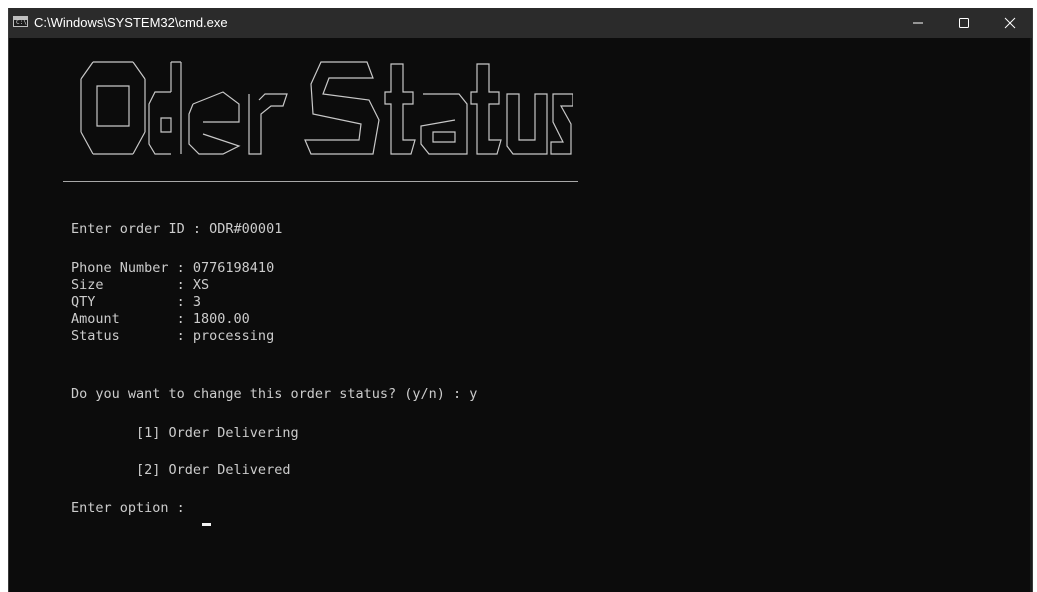 This screenshot has width=1037, height=592. I want to click on banner-letter-s, so click(342, 108).